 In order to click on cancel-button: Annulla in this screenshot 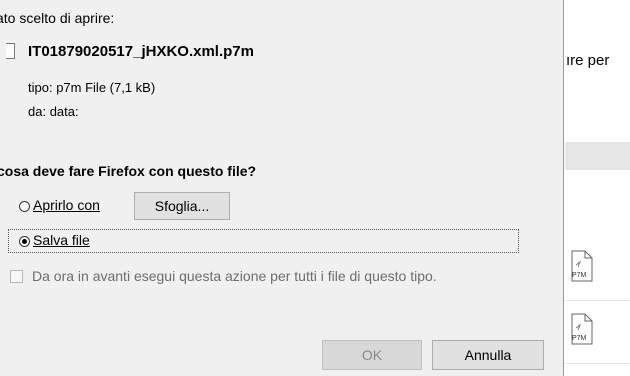, I will do `click(488, 355)`.